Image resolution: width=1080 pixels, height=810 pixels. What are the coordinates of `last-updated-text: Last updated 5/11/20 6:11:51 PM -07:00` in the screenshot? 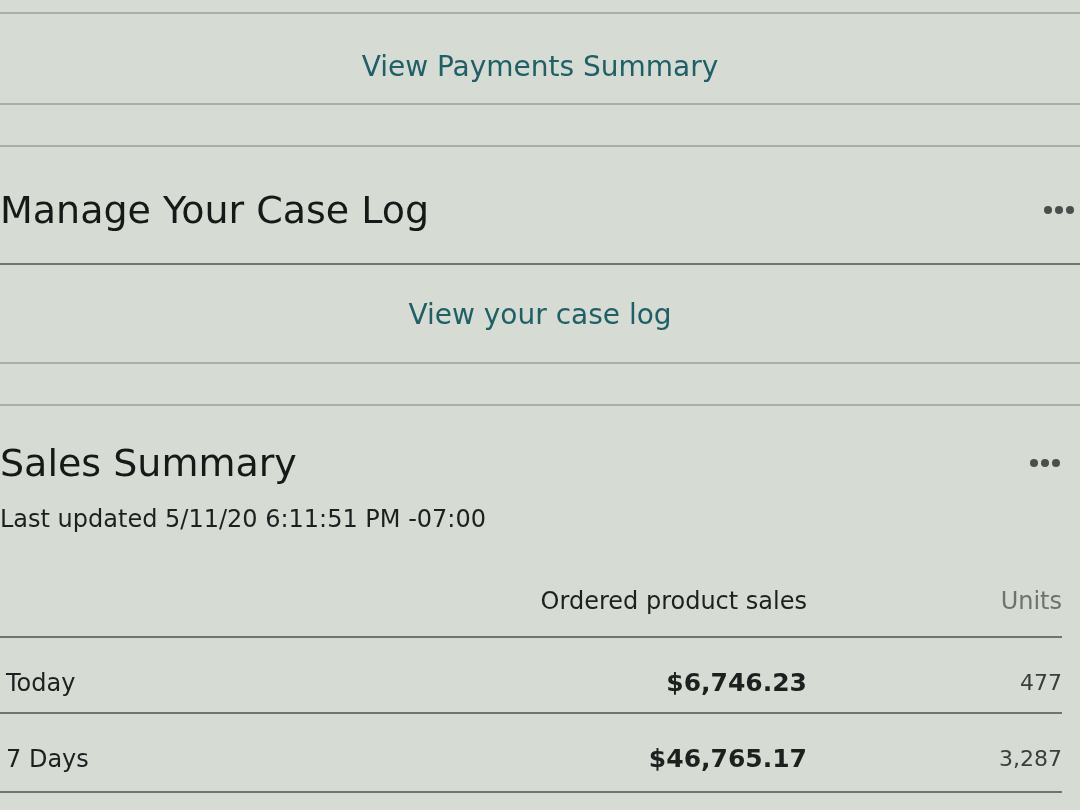 It's located at (243, 519).